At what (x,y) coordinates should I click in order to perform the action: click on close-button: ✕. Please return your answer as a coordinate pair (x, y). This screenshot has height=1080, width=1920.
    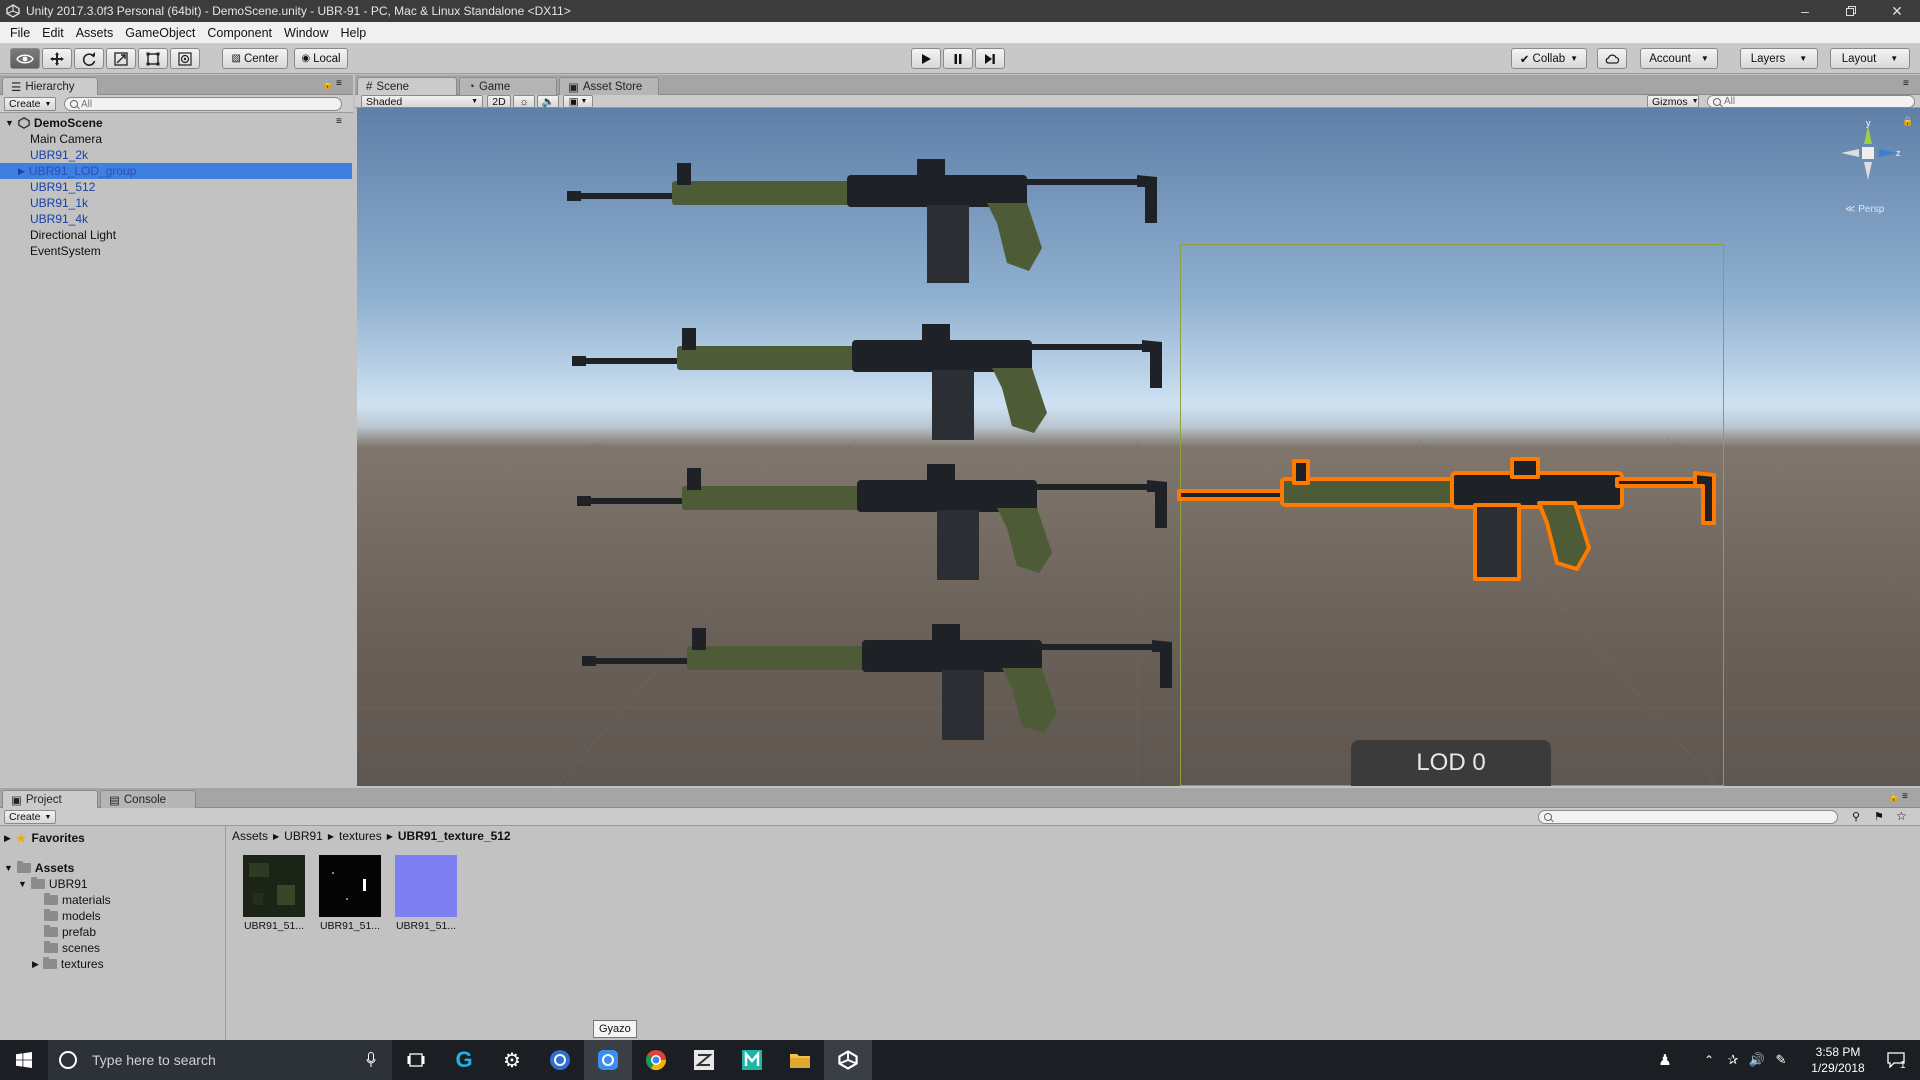
    Looking at the image, I should click on (1897, 11).